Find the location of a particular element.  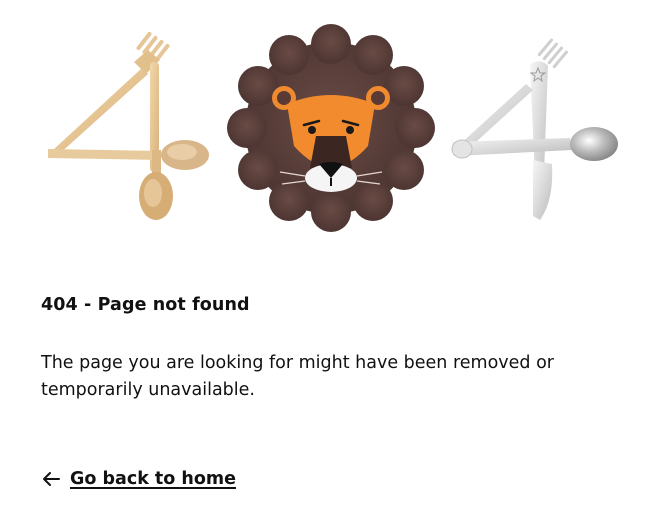

wooden-utensils-four-icon is located at coordinates (128, 125).